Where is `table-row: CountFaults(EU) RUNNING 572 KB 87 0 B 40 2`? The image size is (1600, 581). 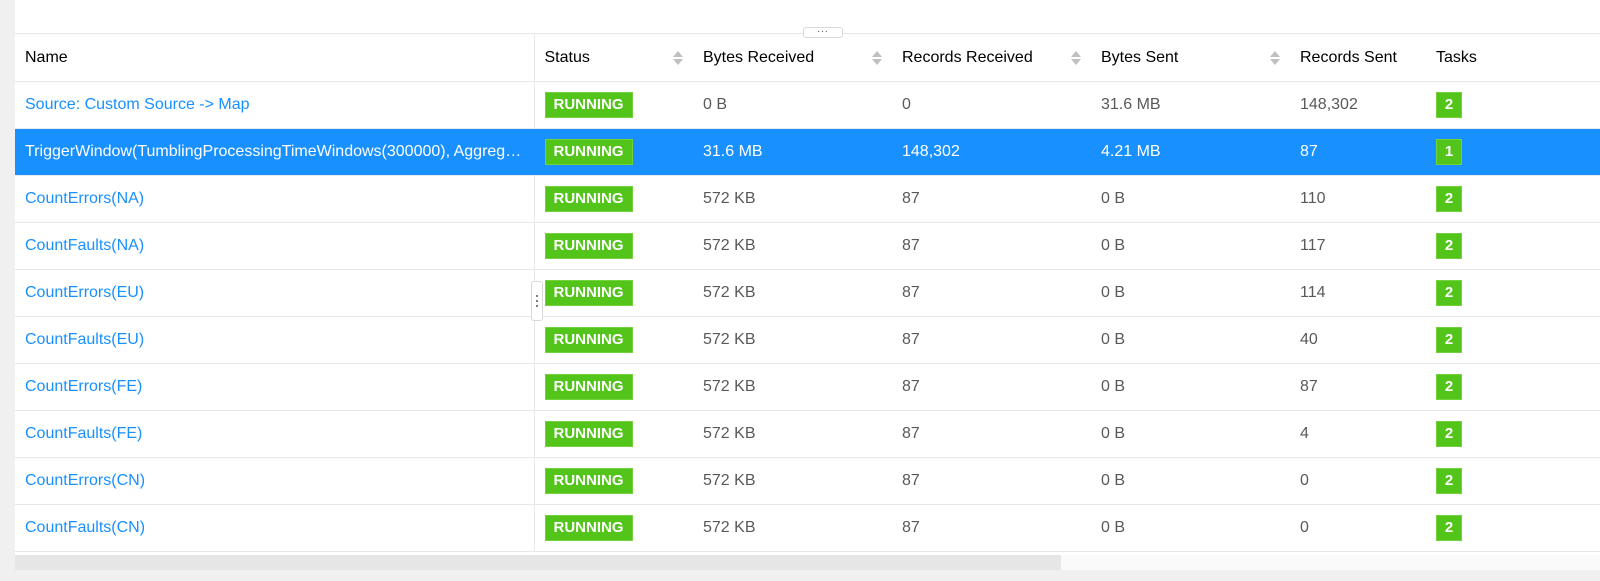 table-row: CountFaults(EU) RUNNING 572 KB 87 0 B 40 2 is located at coordinates (807, 340).